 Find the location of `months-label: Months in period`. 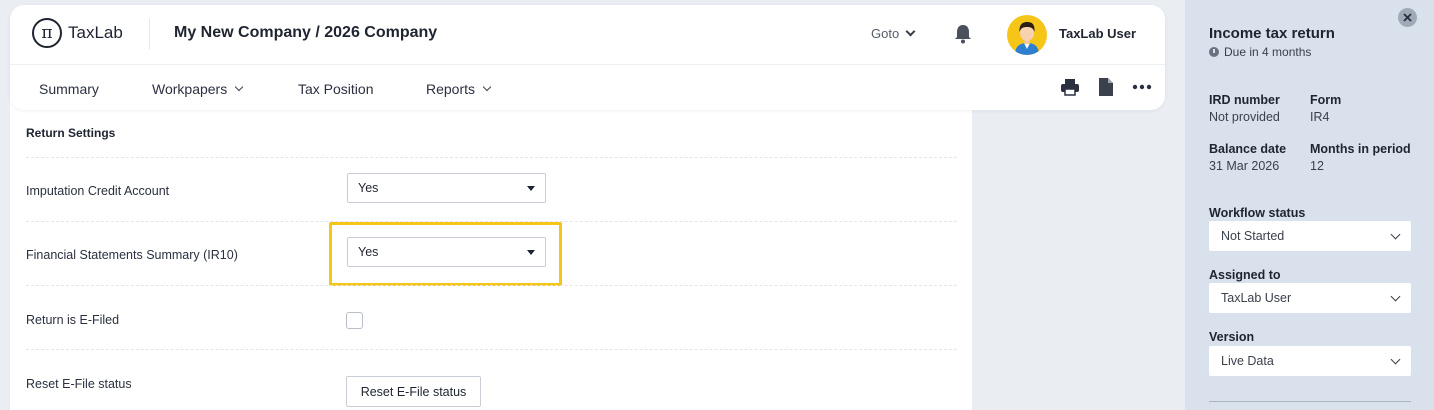

months-label: Months in period is located at coordinates (1360, 149).